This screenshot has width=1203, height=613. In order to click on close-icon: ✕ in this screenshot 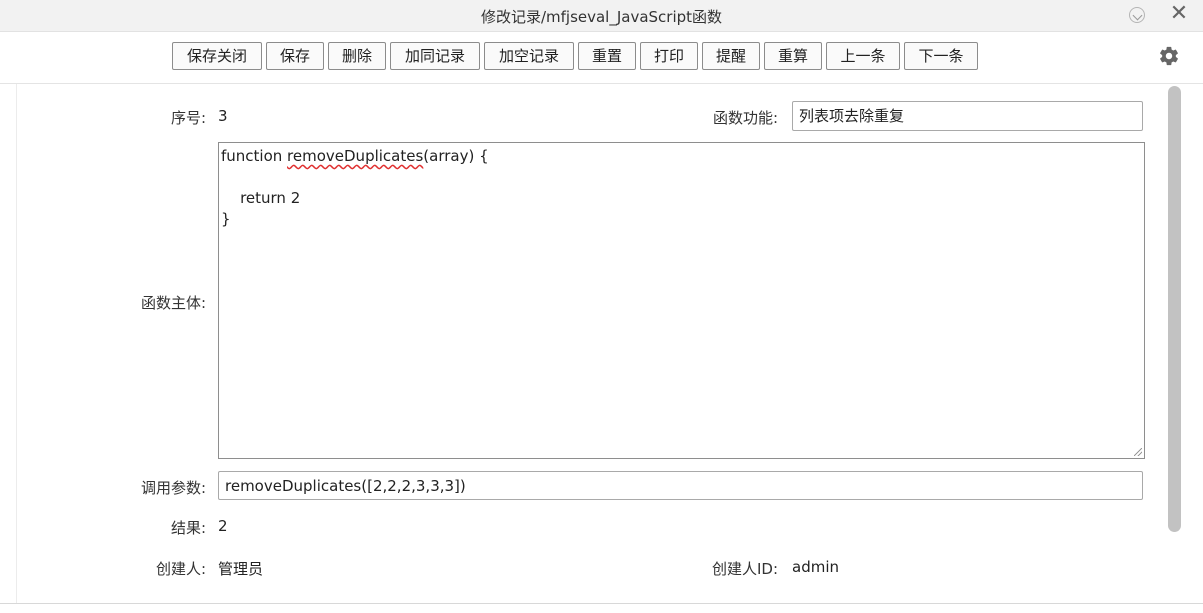, I will do `click(1179, 14)`.